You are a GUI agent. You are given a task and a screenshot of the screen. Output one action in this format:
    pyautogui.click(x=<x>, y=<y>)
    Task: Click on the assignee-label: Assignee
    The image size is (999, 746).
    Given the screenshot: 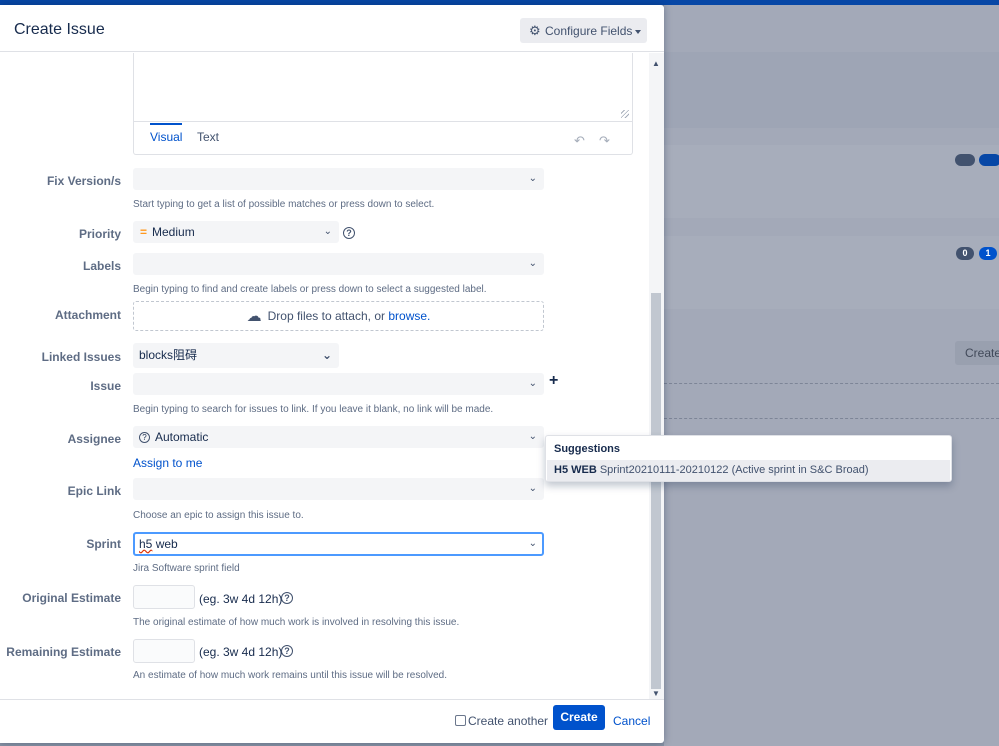 What is the action you would take?
    pyautogui.click(x=94, y=439)
    